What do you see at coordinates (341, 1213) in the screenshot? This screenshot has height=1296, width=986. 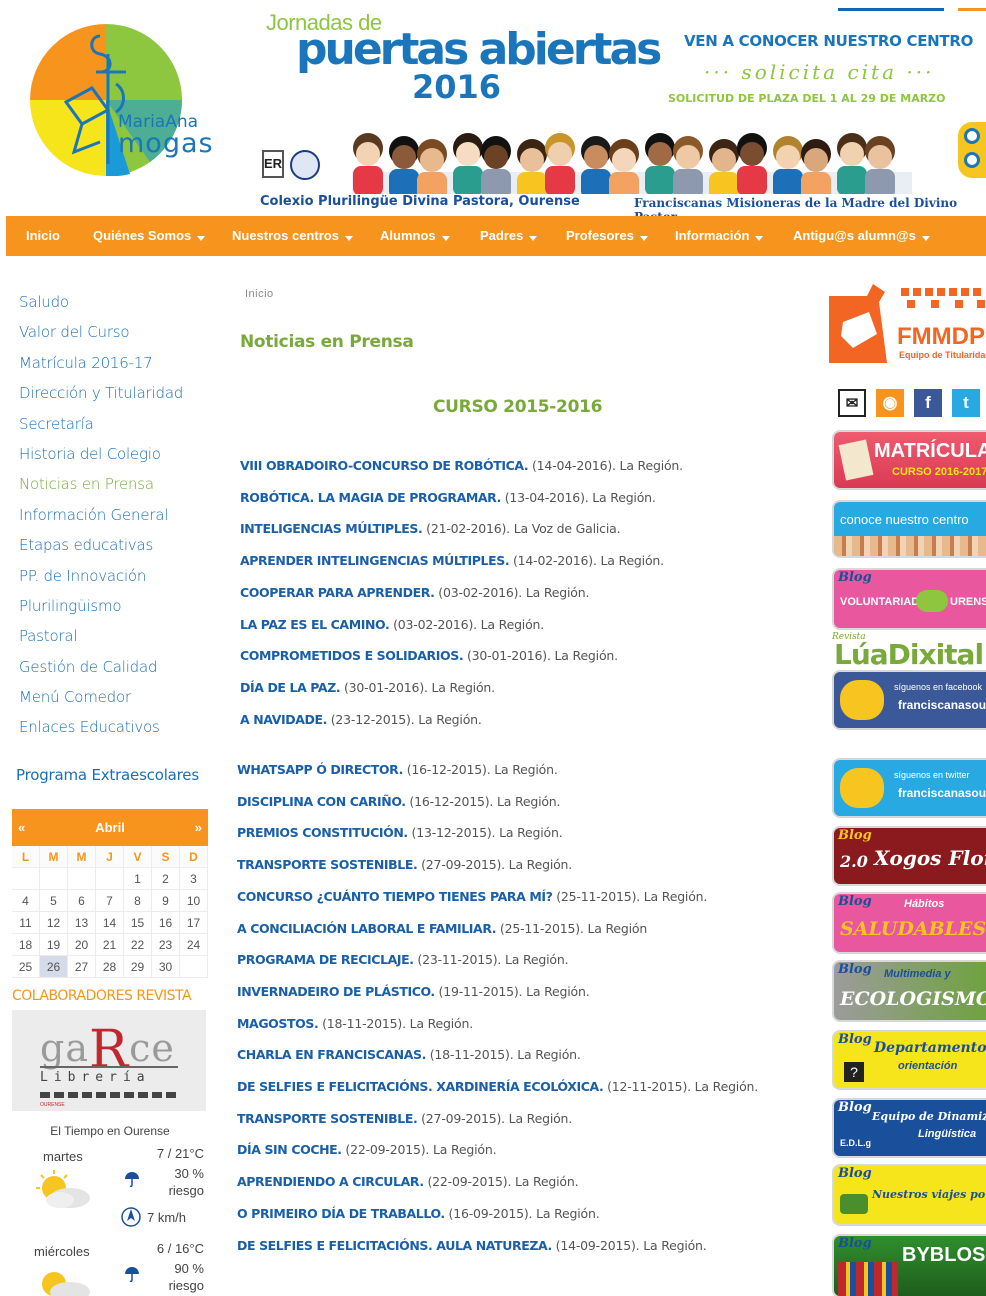 I see `news-headline-link: O PRIMEIRO DÍA DE TRABALLO.` at bounding box center [341, 1213].